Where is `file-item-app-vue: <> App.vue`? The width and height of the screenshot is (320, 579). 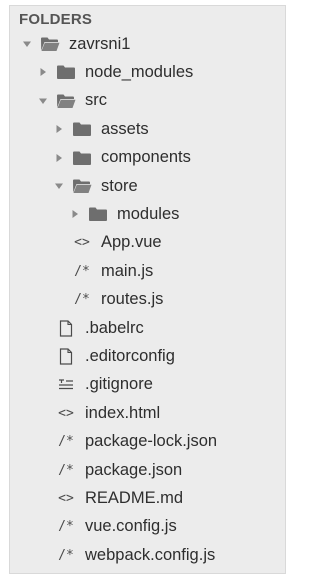
file-item-app-vue: <> App.vue is located at coordinates (147, 243).